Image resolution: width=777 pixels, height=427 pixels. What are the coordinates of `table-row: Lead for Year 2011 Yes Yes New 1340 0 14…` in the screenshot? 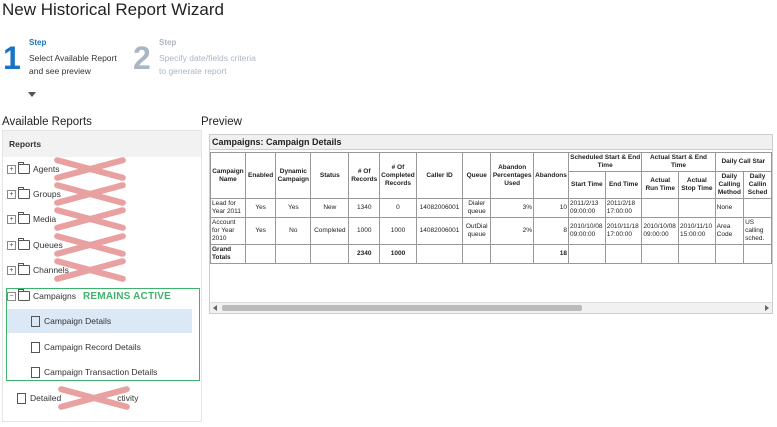 It's located at (491, 208).